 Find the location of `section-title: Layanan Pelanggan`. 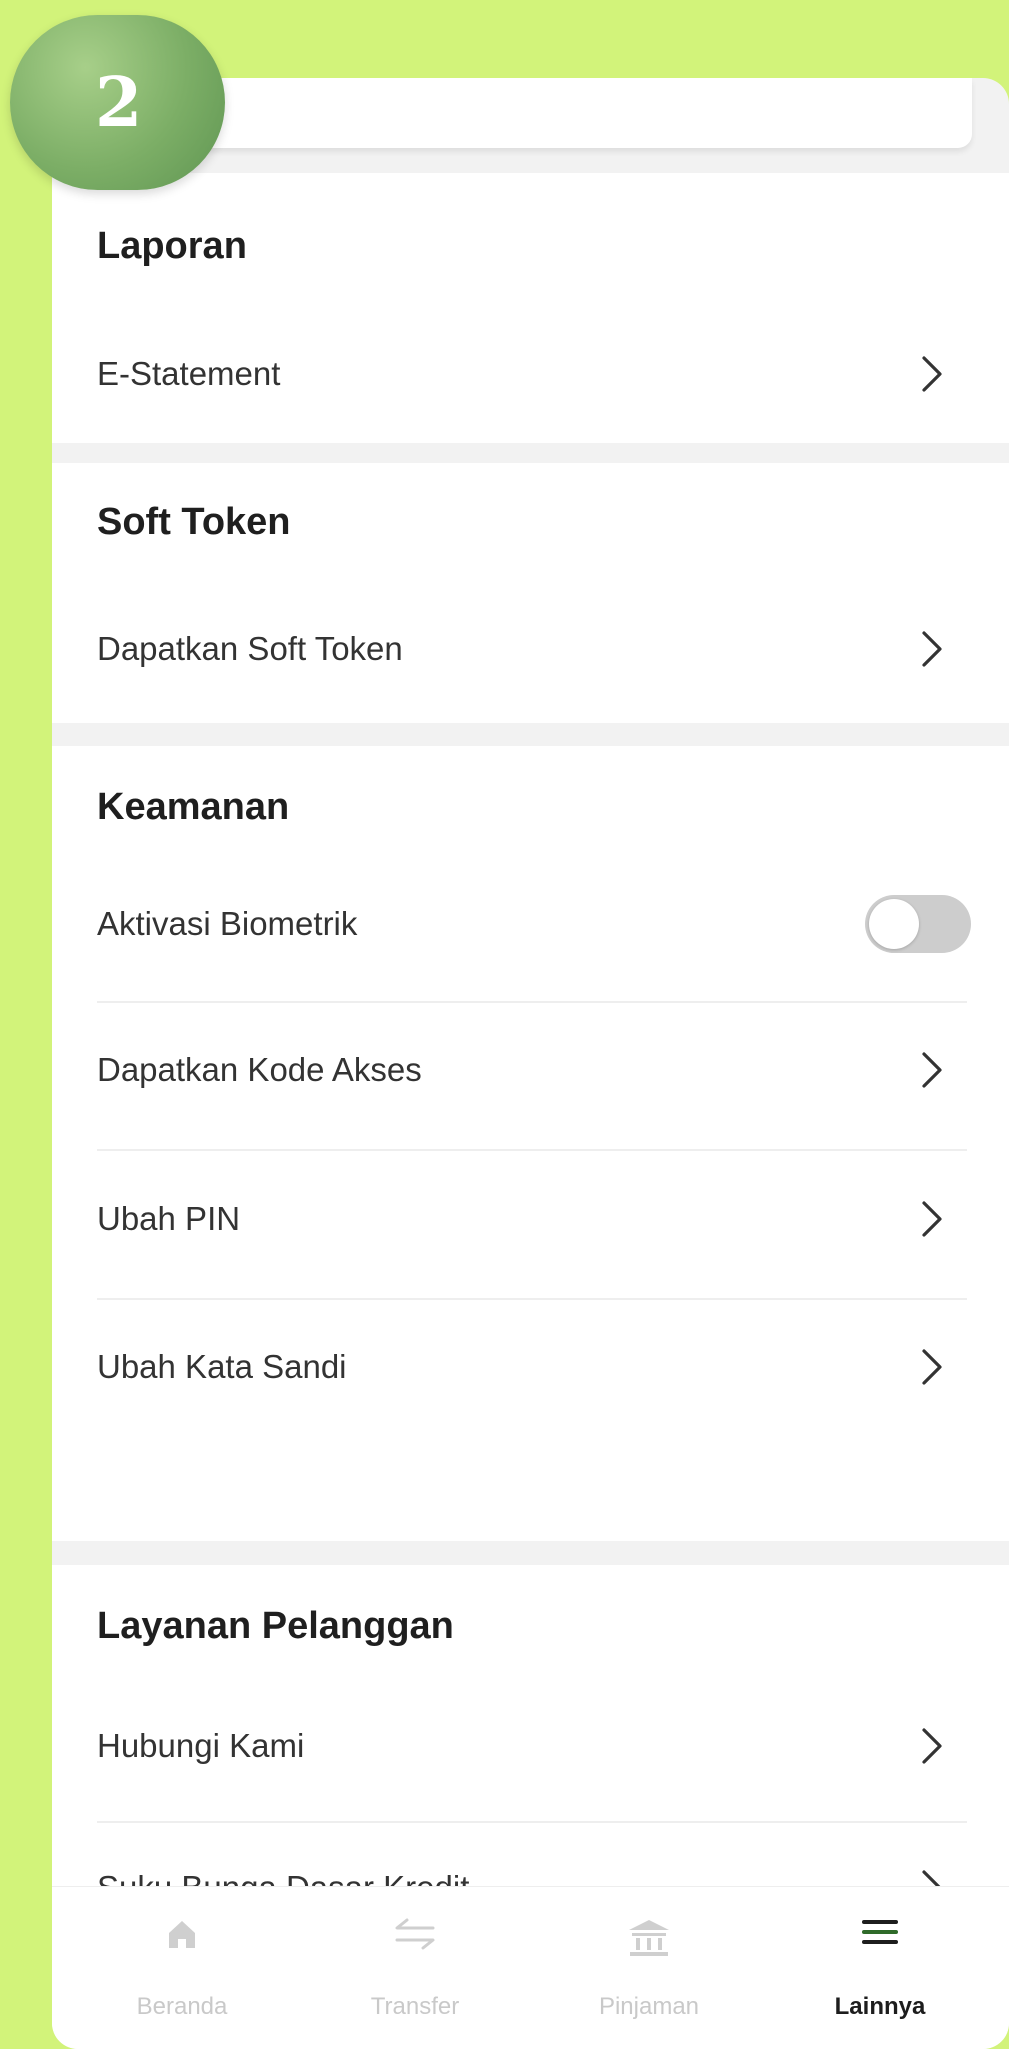

section-title: Layanan Pelanggan is located at coordinates (275, 1626).